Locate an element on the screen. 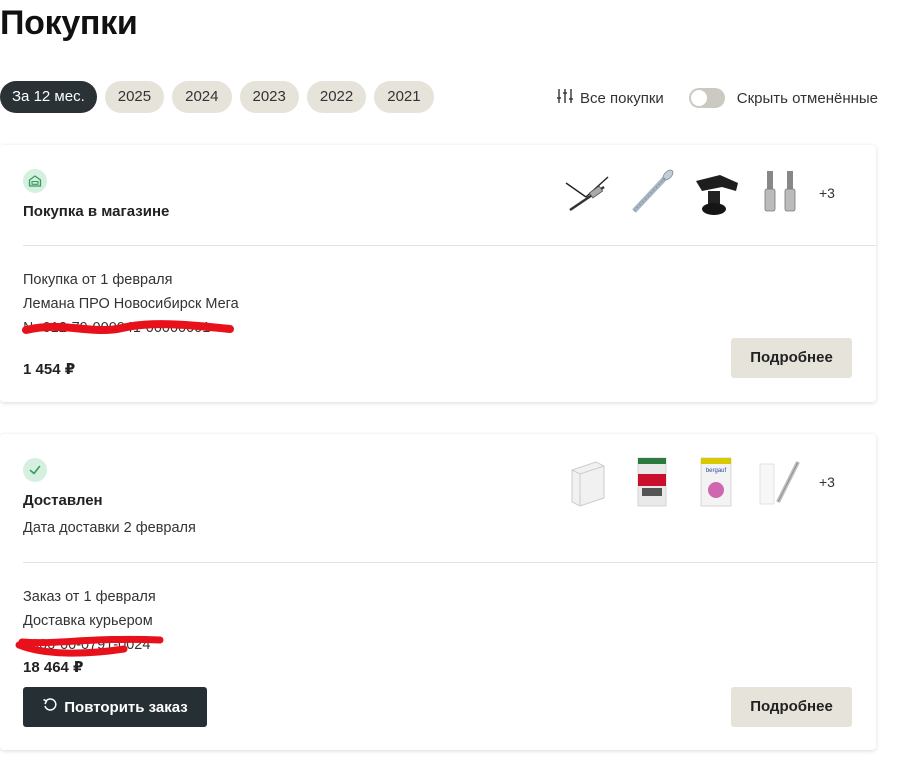 This screenshot has width=903, height=763. repeat-order-button: Повторить заказ is located at coordinates (115, 707).